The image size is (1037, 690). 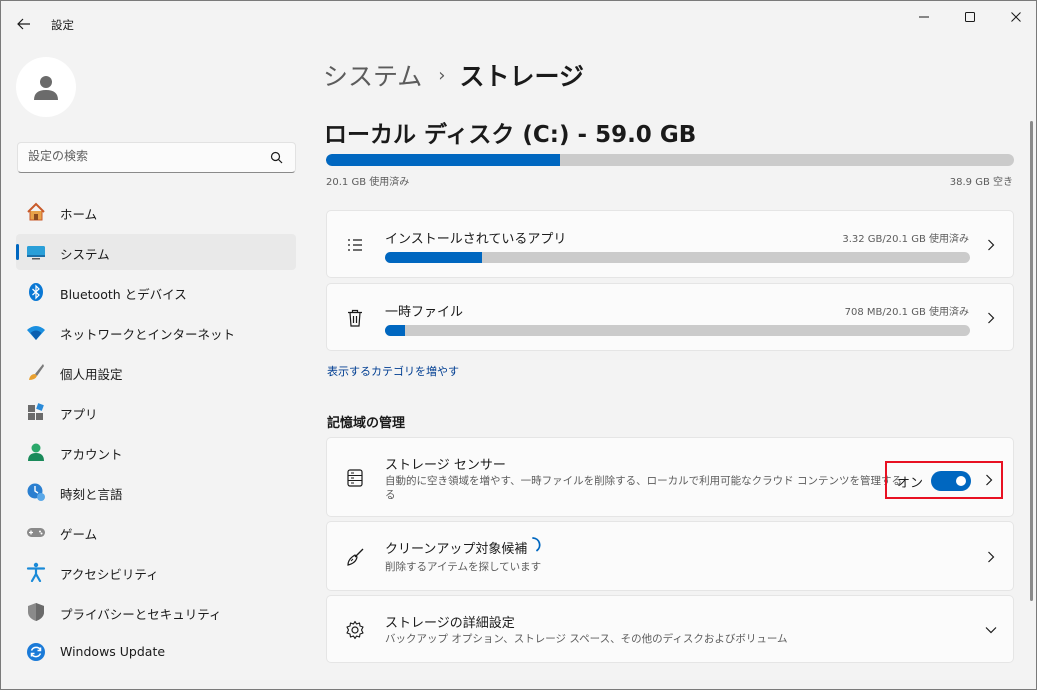 What do you see at coordinates (510, 135) in the screenshot?
I see `disk-title: ローカル ディスク (C:) - 59.0 GB` at bounding box center [510, 135].